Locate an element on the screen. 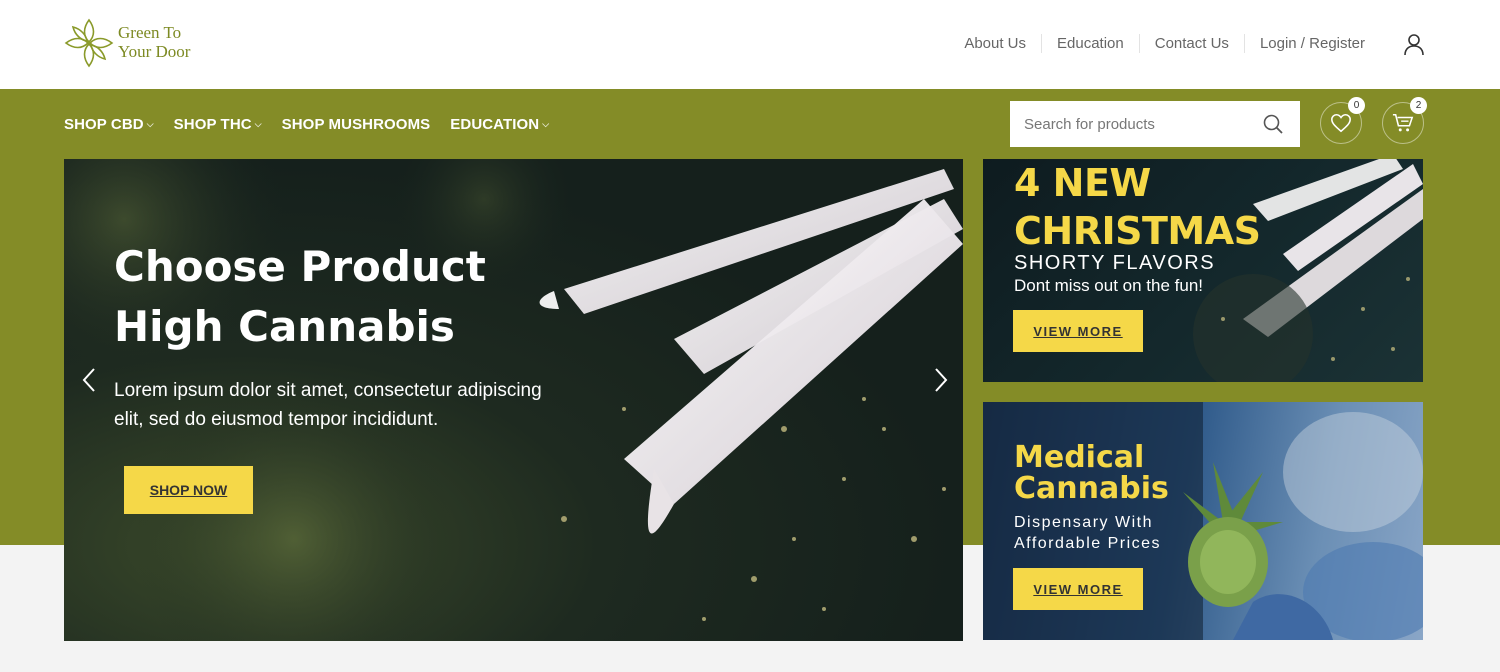 This screenshot has width=1500, height=672. about-us-link: About Us is located at coordinates (995, 43).